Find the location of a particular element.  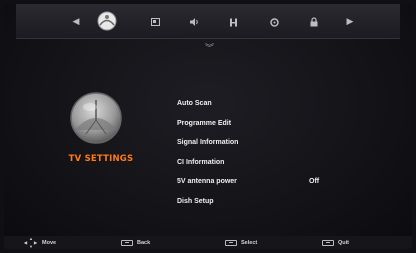

menu-item-auto-scan: Auto Scan is located at coordinates (207, 110).